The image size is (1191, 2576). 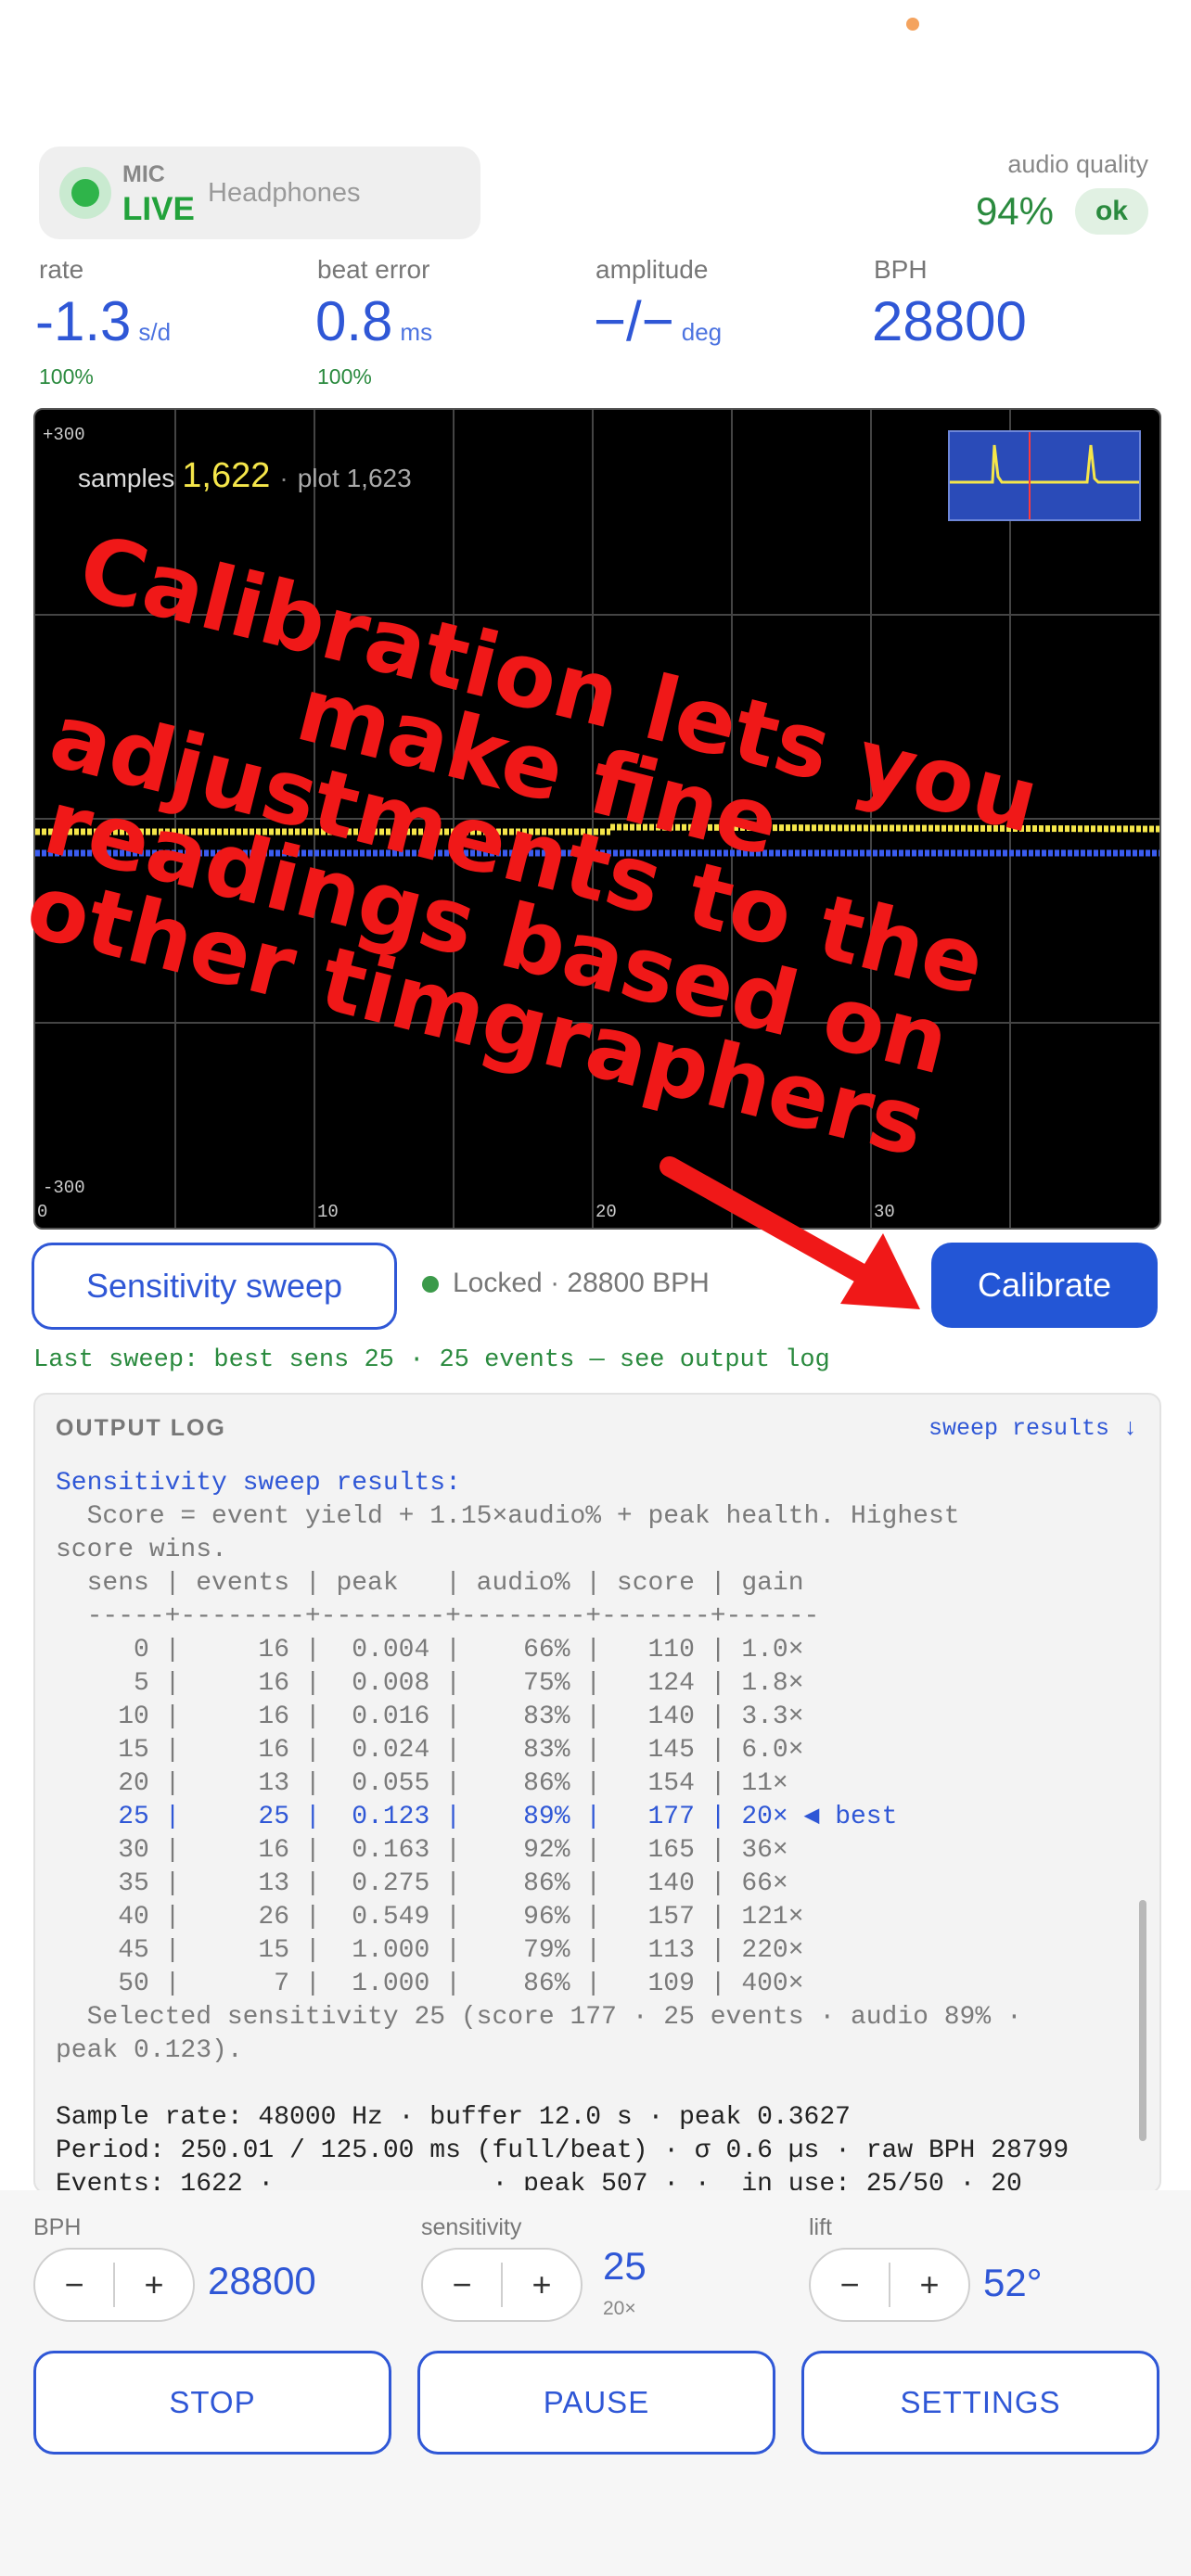 What do you see at coordinates (430, 1684) in the screenshot?
I see `log-table-row: 5 | 16 | 0.008 | 75% | 124 | 1.8×` at bounding box center [430, 1684].